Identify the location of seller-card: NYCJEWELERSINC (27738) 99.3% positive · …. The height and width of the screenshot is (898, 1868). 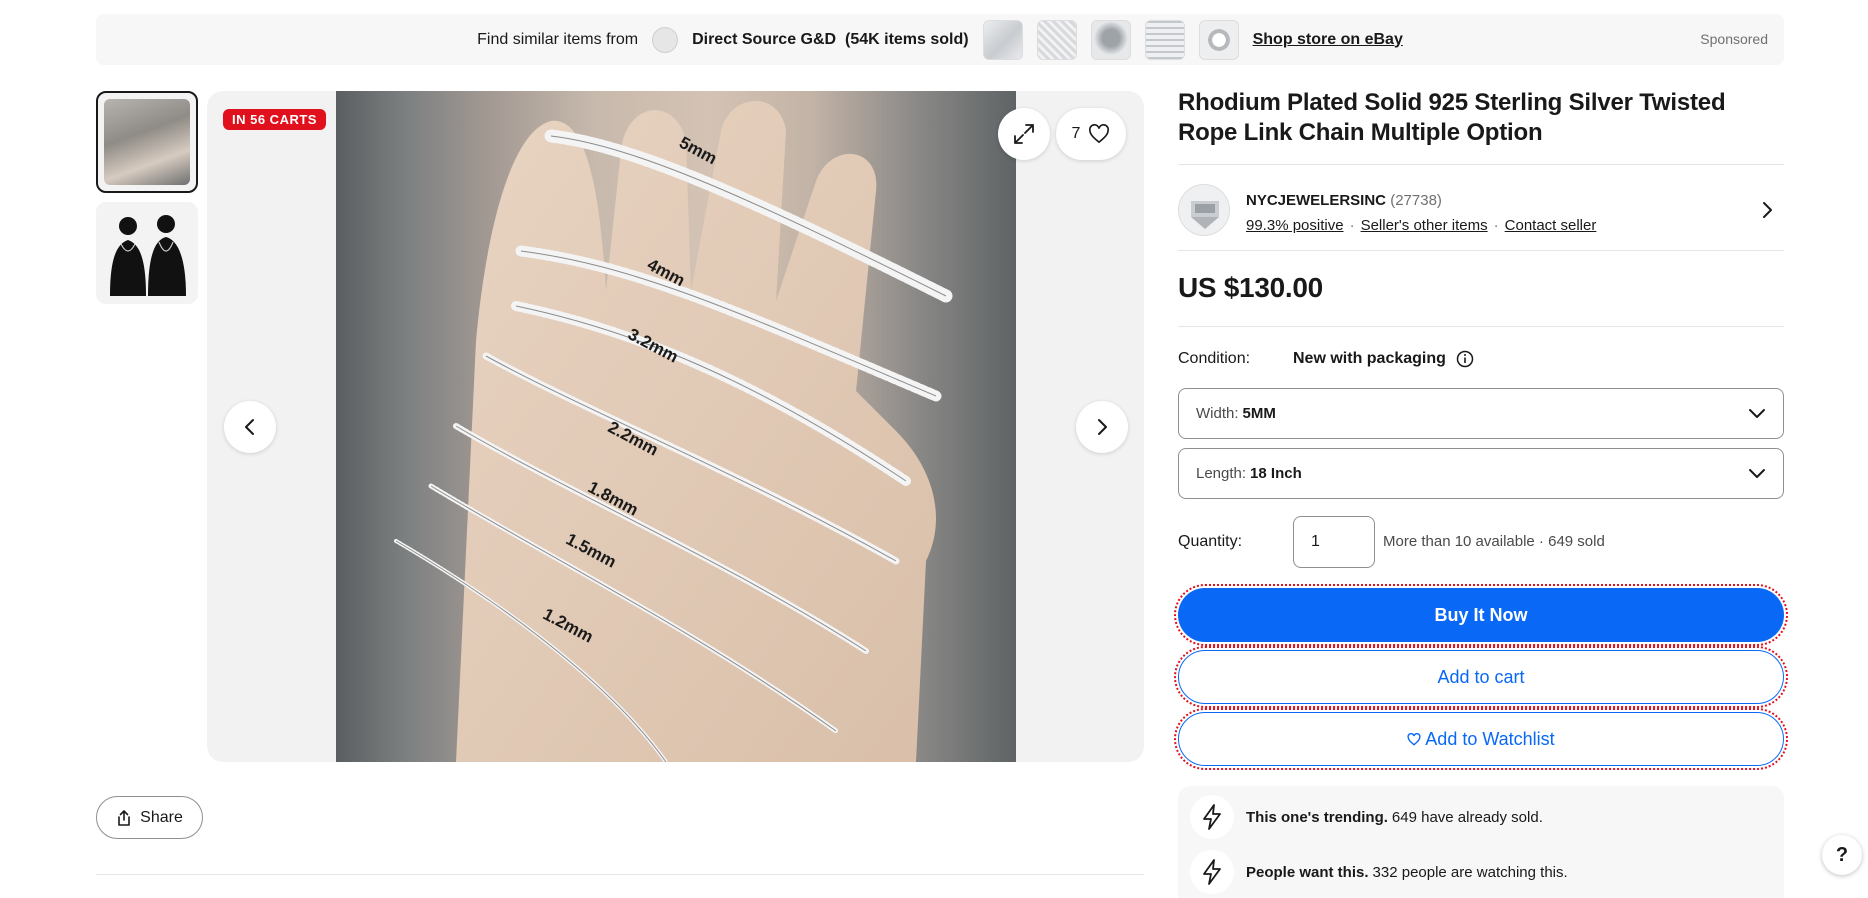
(1481, 210).